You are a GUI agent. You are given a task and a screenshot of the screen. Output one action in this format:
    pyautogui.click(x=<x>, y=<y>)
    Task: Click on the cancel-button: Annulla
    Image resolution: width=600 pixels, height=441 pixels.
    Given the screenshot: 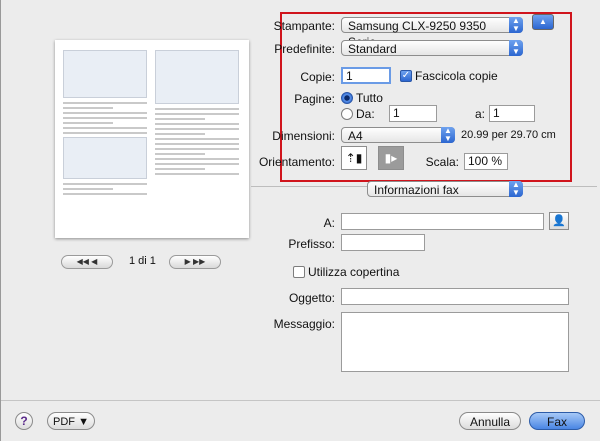 What is the action you would take?
    pyautogui.click(x=490, y=421)
    